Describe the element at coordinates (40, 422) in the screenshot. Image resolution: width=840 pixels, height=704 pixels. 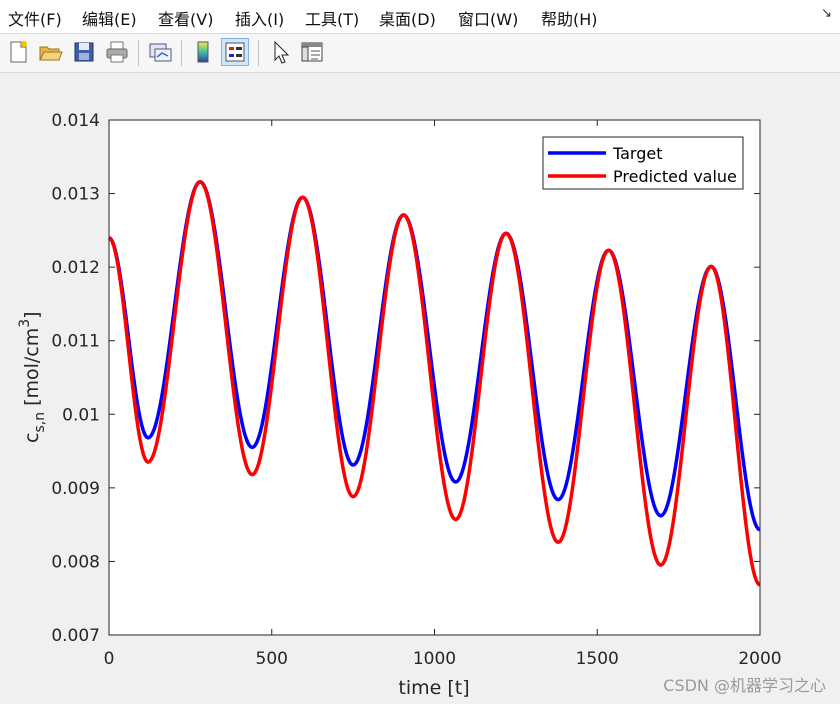
I see `y-axis-label-subscript: s,n` at that location.